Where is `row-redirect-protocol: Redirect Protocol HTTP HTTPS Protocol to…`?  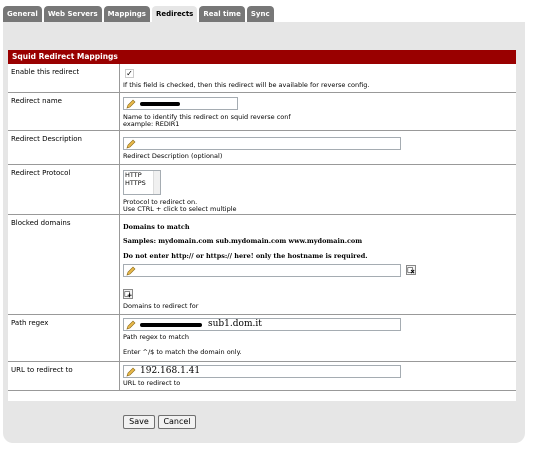
row-redirect-protocol: Redirect Protocol HTTP HTTPS Protocol to… is located at coordinates (262, 190).